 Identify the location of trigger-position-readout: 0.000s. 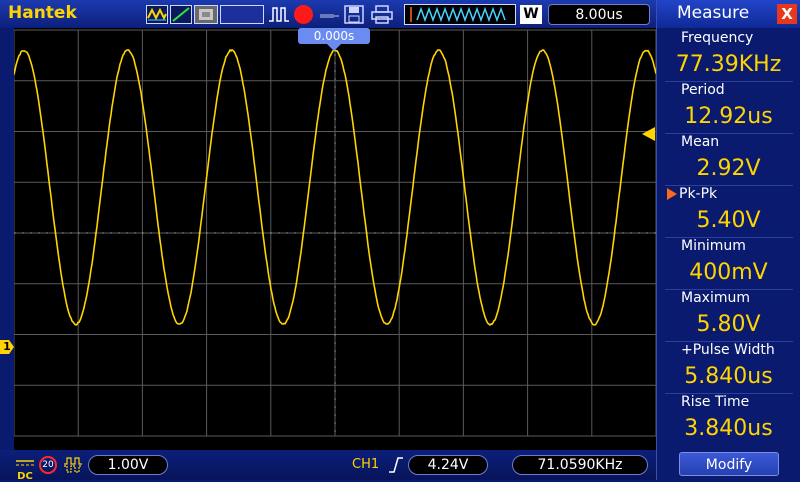
(334, 36).